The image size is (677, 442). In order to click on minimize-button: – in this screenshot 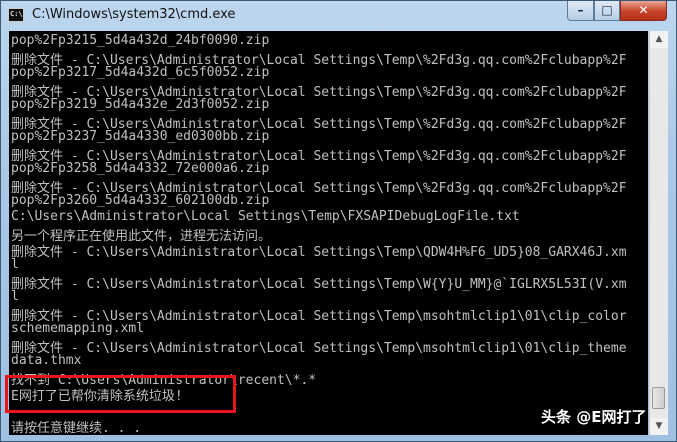, I will do `click(580, 11)`.